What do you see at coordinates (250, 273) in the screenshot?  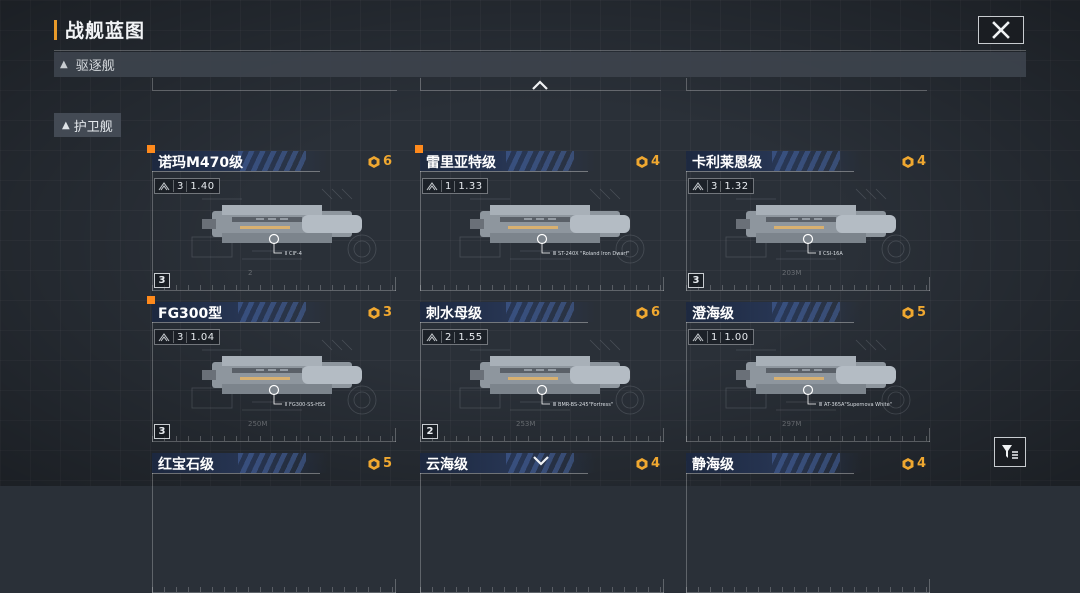 I see `ship-length-label: 2` at bounding box center [250, 273].